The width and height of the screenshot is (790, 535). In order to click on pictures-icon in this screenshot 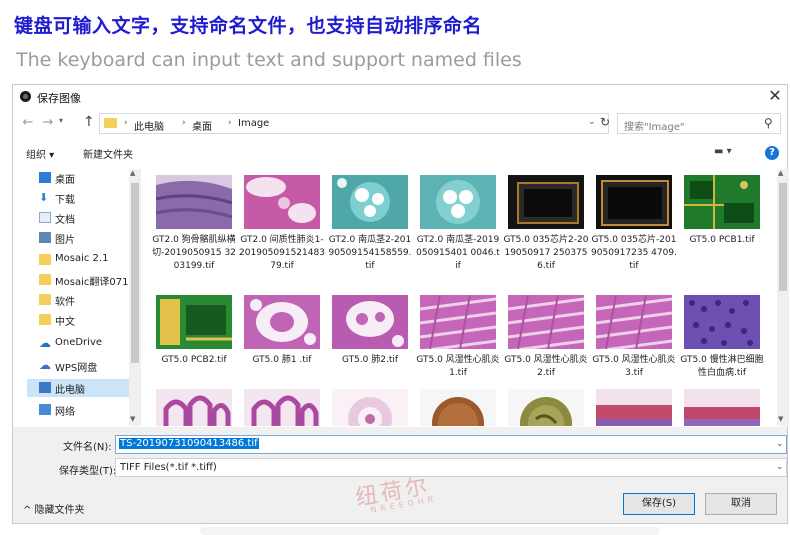, I will do `click(45, 237)`.